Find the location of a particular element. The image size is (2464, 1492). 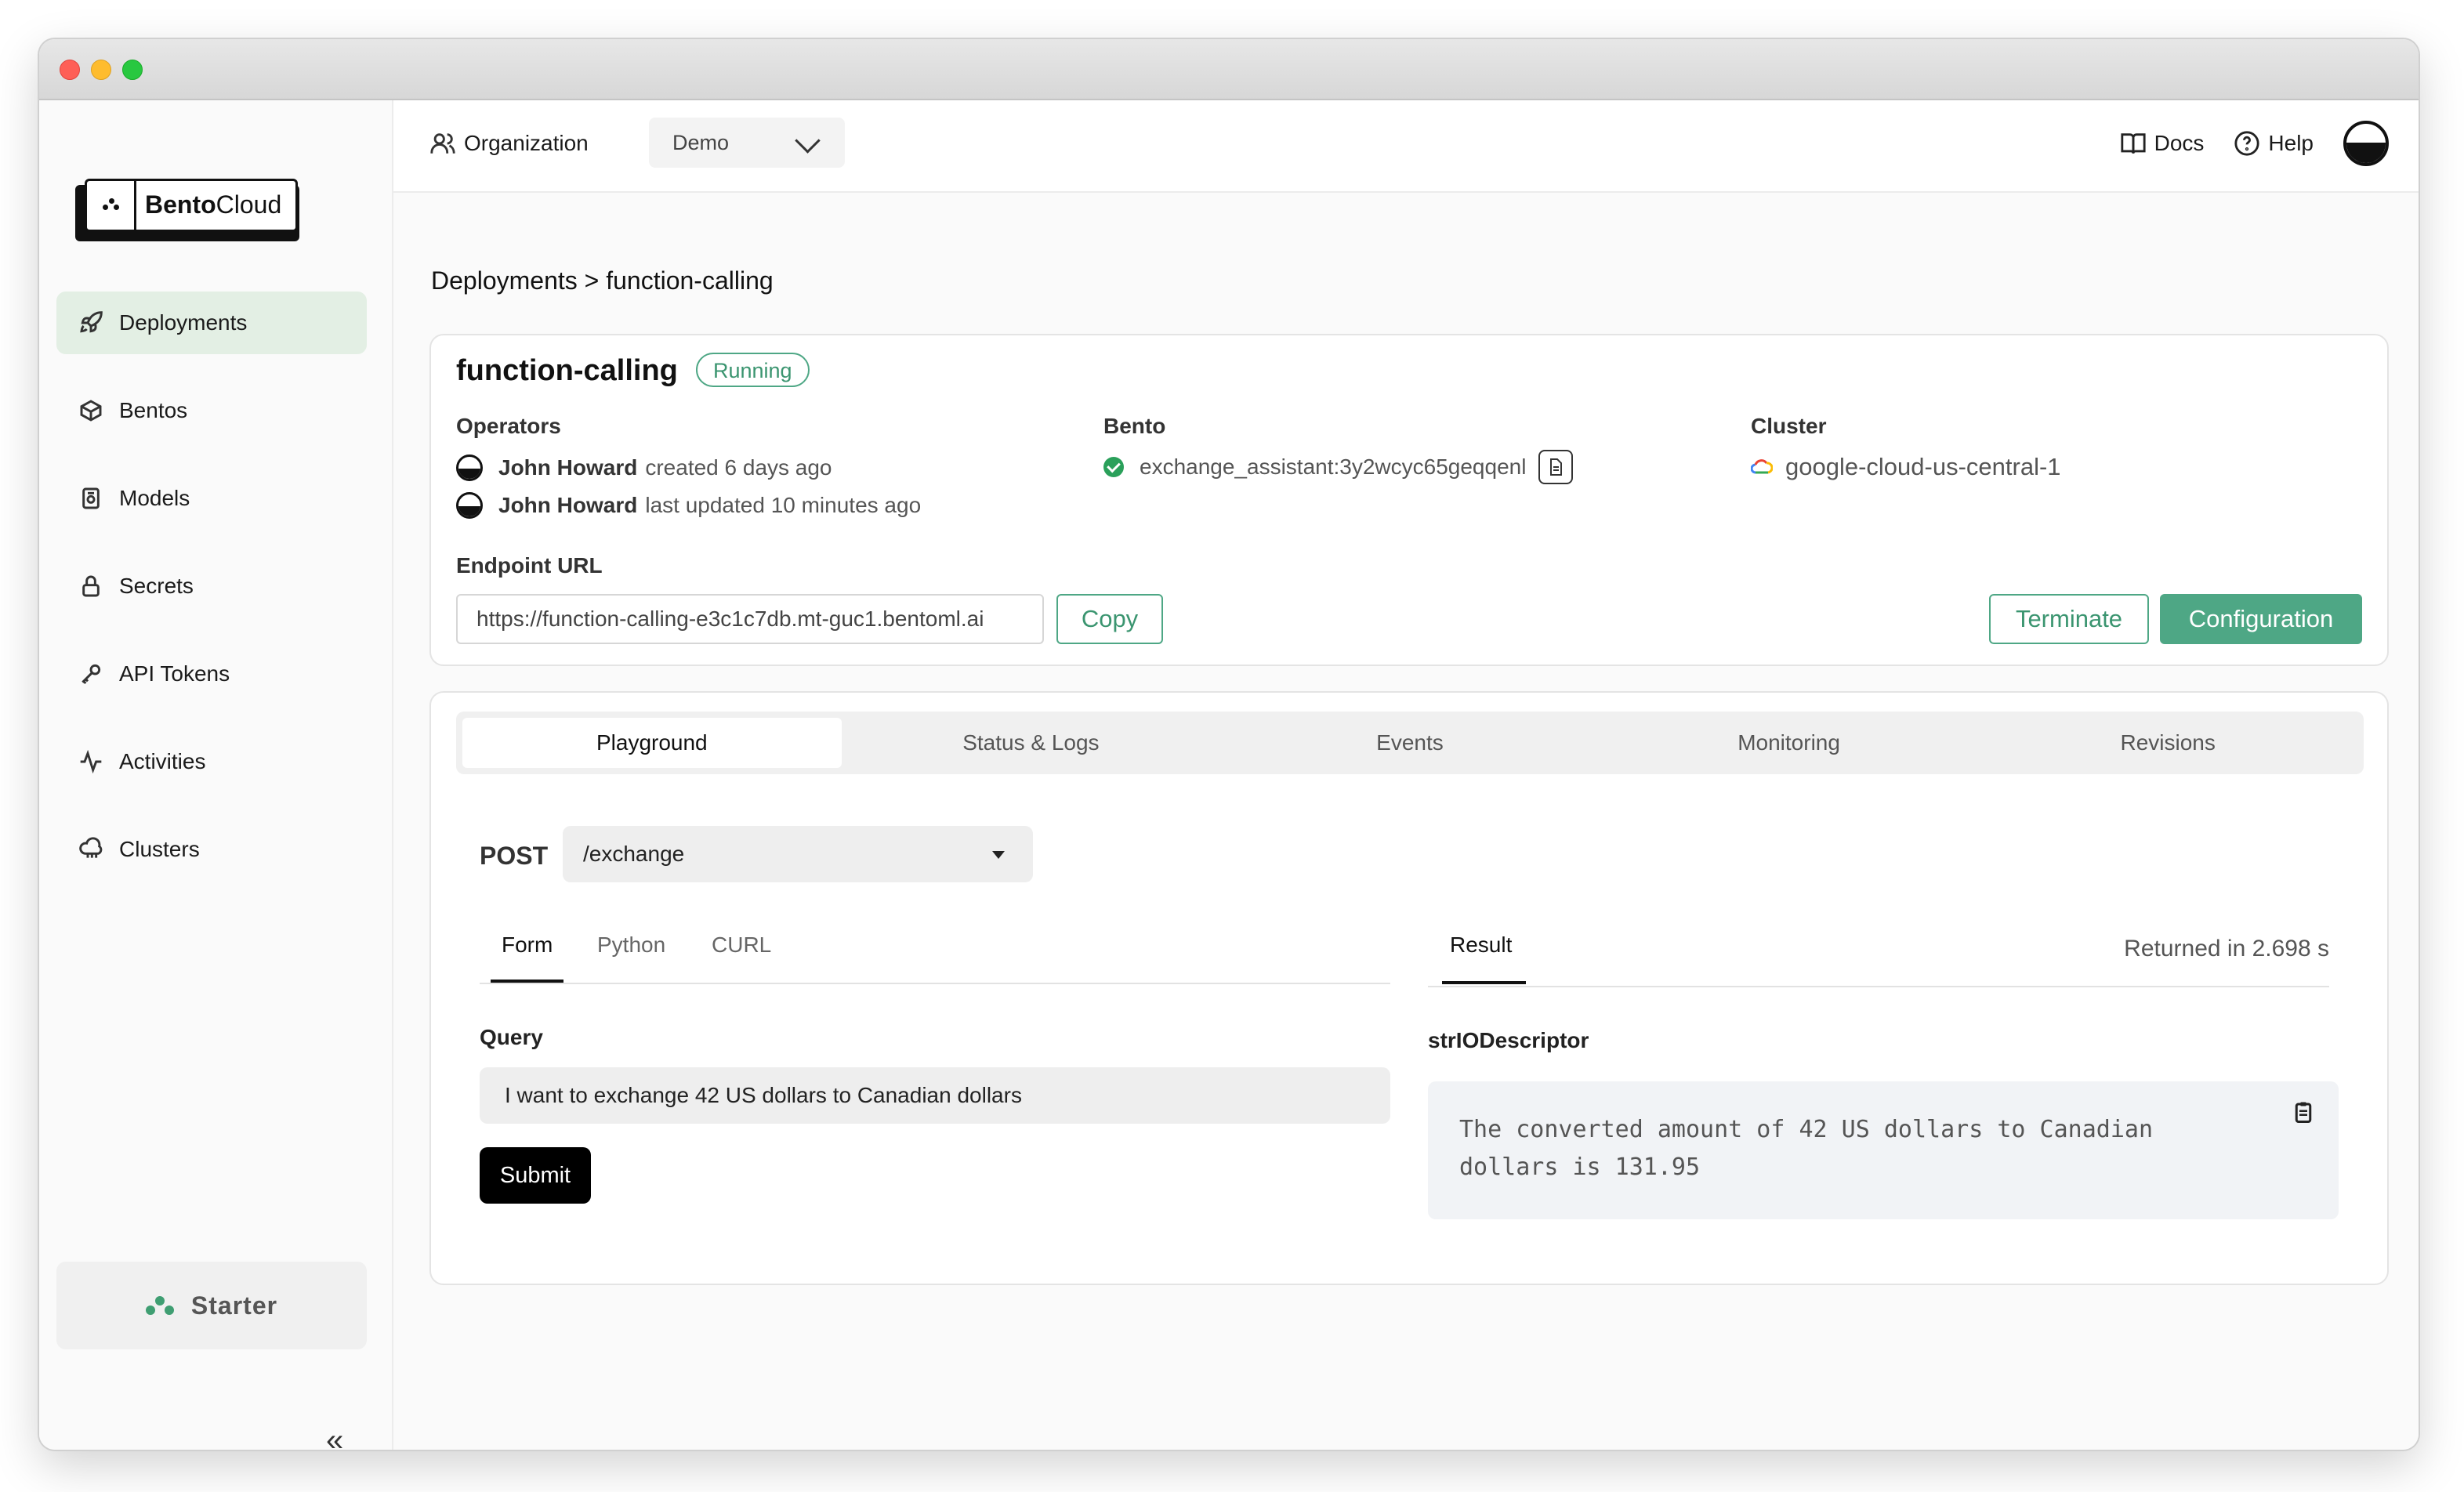

logo-text: BentoCloud is located at coordinates (214, 204).